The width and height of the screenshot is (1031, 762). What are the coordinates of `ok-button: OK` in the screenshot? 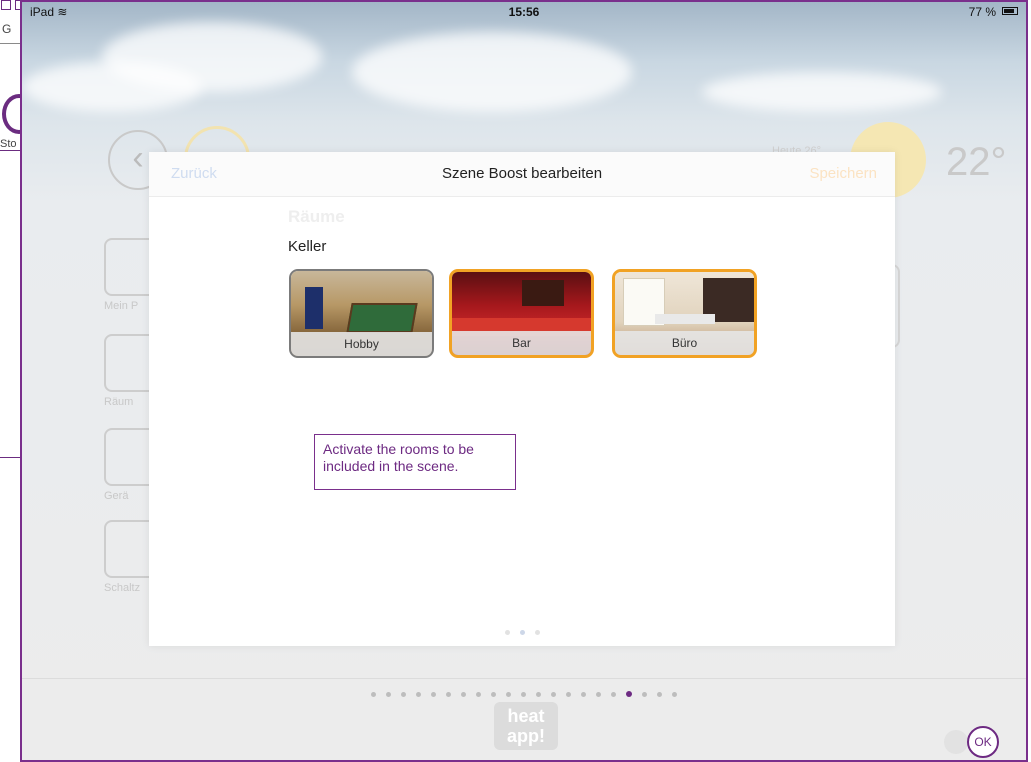 It's located at (983, 742).